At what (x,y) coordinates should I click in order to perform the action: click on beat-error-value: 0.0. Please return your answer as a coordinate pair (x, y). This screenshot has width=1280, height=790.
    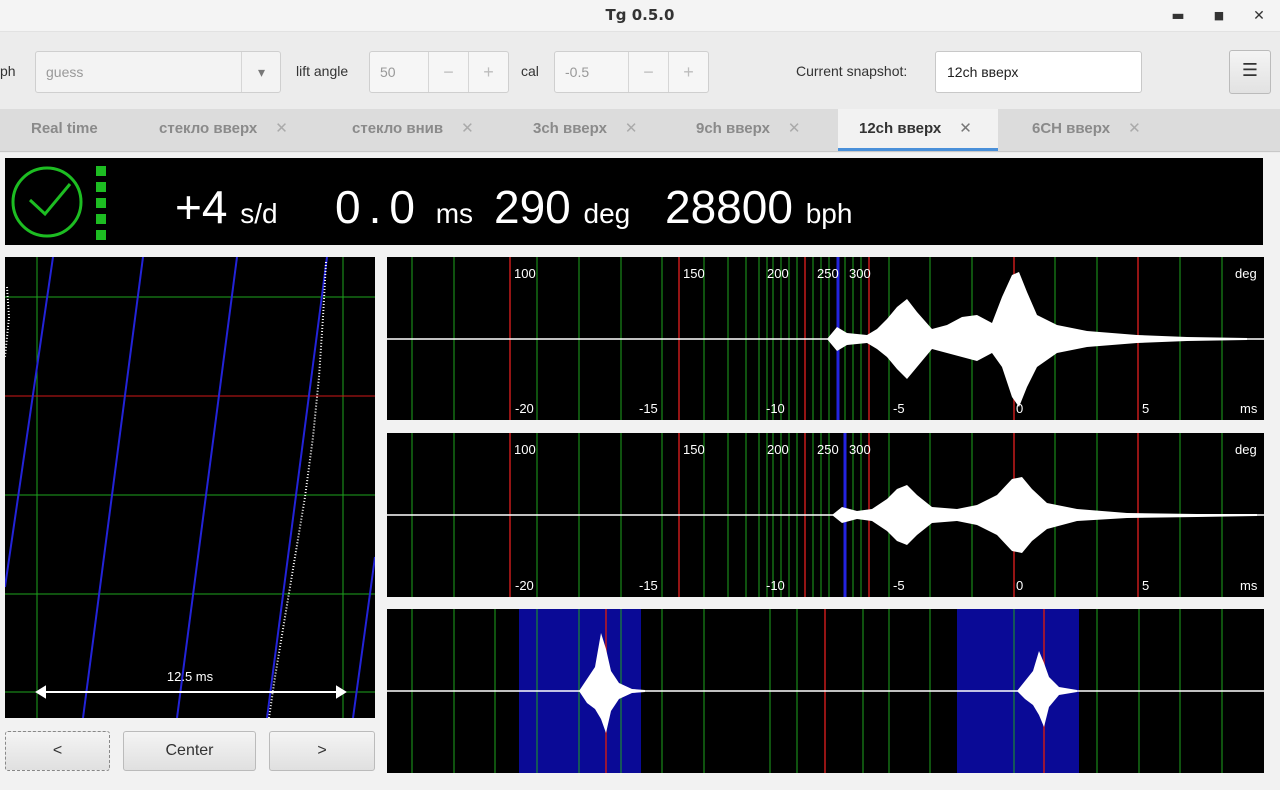
    Looking at the image, I should click on (379, 207).